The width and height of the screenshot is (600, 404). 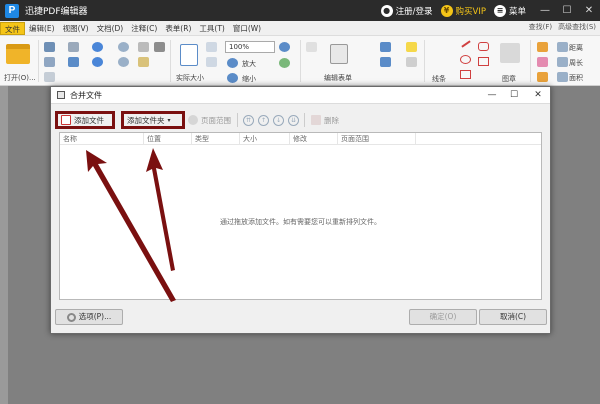 What do you see at coordinates (545, 10) in the screenshot?
I see `window-minimize-button: —` at bounding box center [545, 10].